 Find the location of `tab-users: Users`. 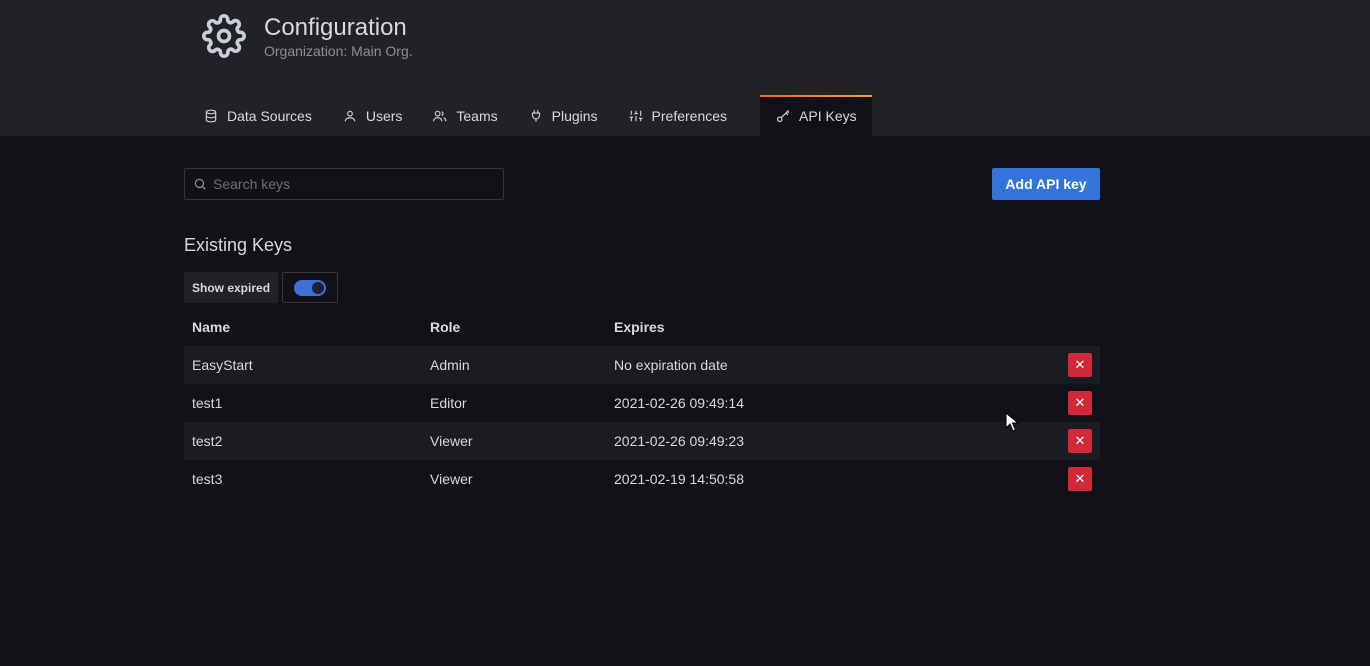

tab-users: Users is located at coordinates (372, 115).